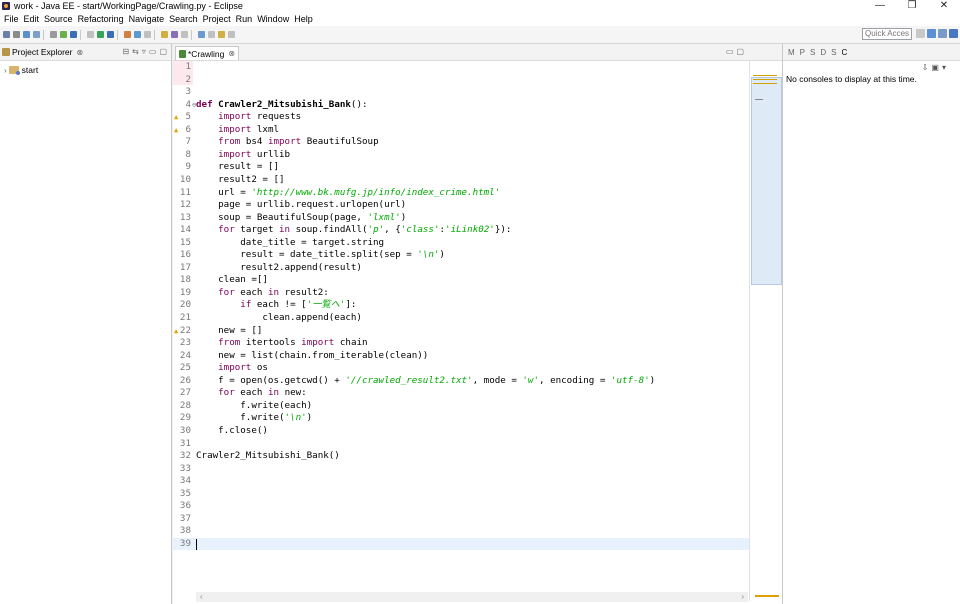 This screenshot has height=604, width=960. What do you see at coordinates (461, 243) in the screenshot?
I see `code-line: 15 date_title = target.string` at bounding box center [461, 243].